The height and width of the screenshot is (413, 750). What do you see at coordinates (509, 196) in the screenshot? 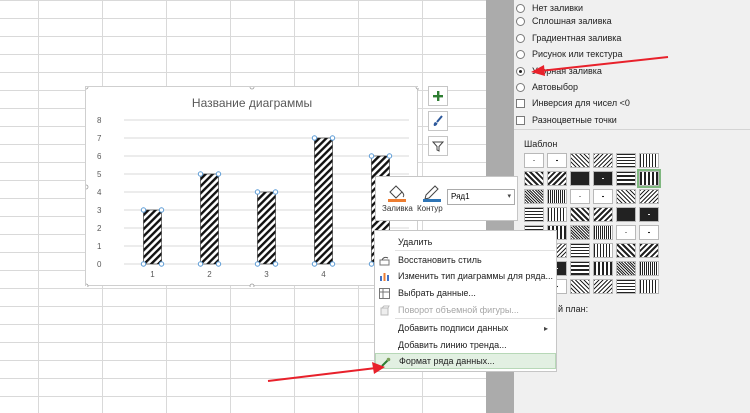
I see `chevron-down-icon: ▾` at bounding box center [509, 196].